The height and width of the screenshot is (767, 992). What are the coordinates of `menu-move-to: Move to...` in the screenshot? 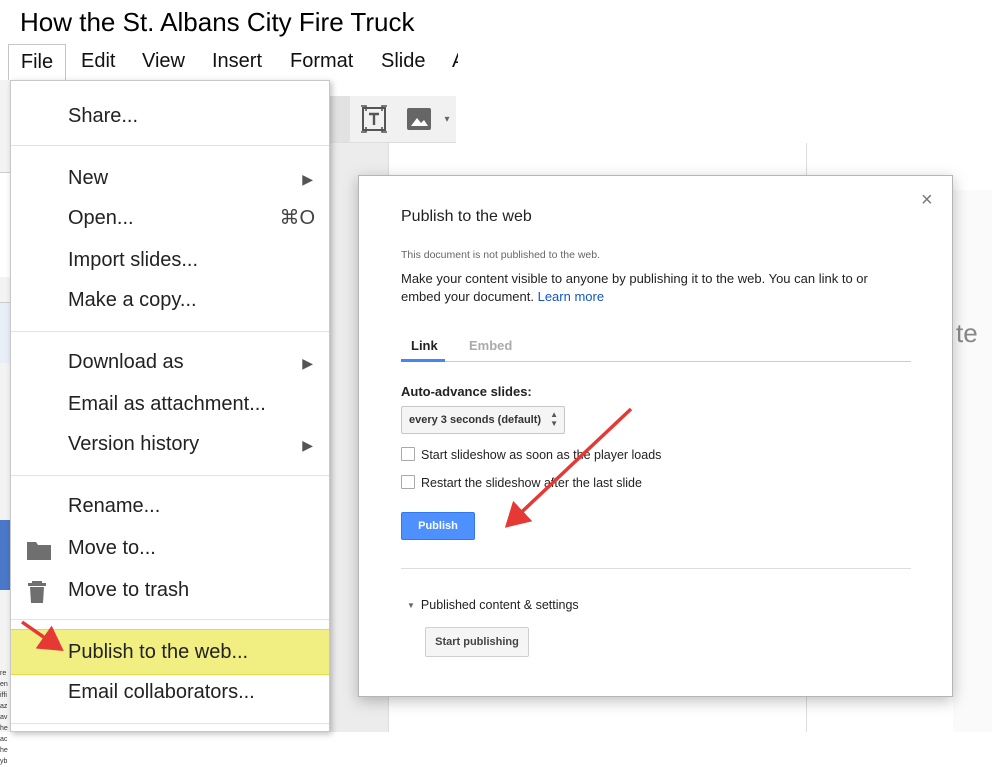 It's located at (170, 548).